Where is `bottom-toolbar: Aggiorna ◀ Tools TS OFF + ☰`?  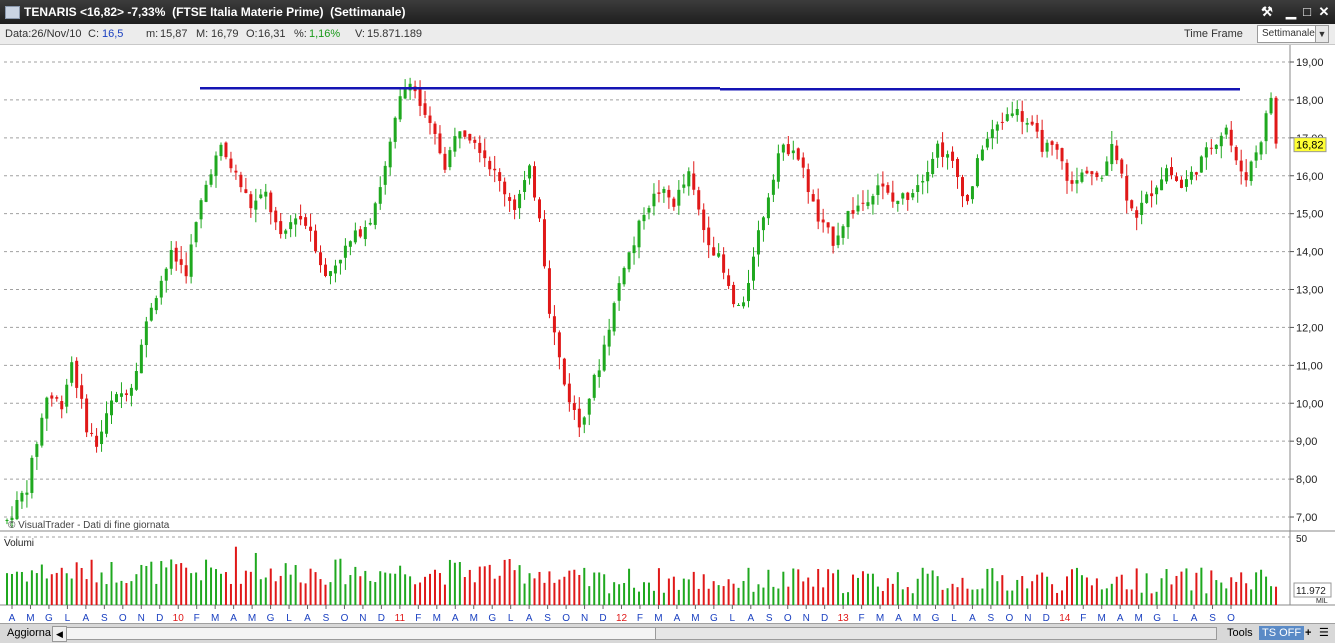
bottom-toolbar: Aggiorna ◀ Tools TS OFF + ☰ is located at coordinates (667, 633).